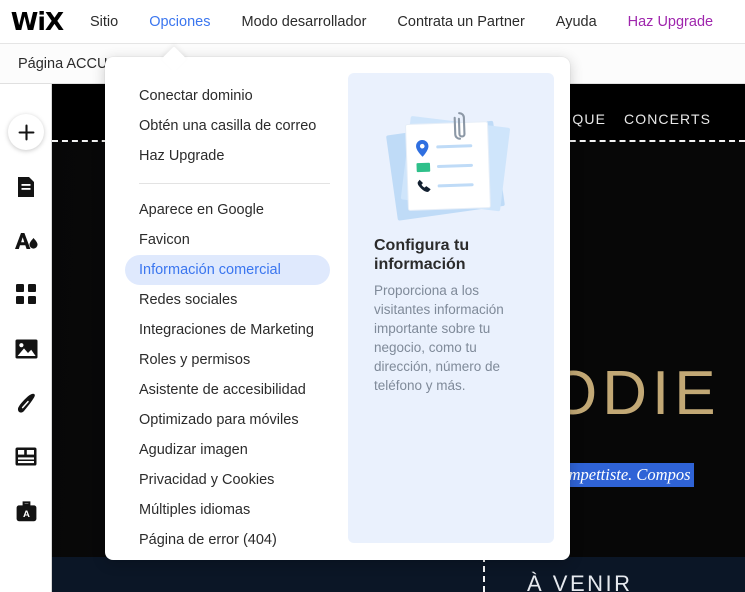 This screenshot has width=745, height=592. I want to click on lower-section-band, so click(398, 574).